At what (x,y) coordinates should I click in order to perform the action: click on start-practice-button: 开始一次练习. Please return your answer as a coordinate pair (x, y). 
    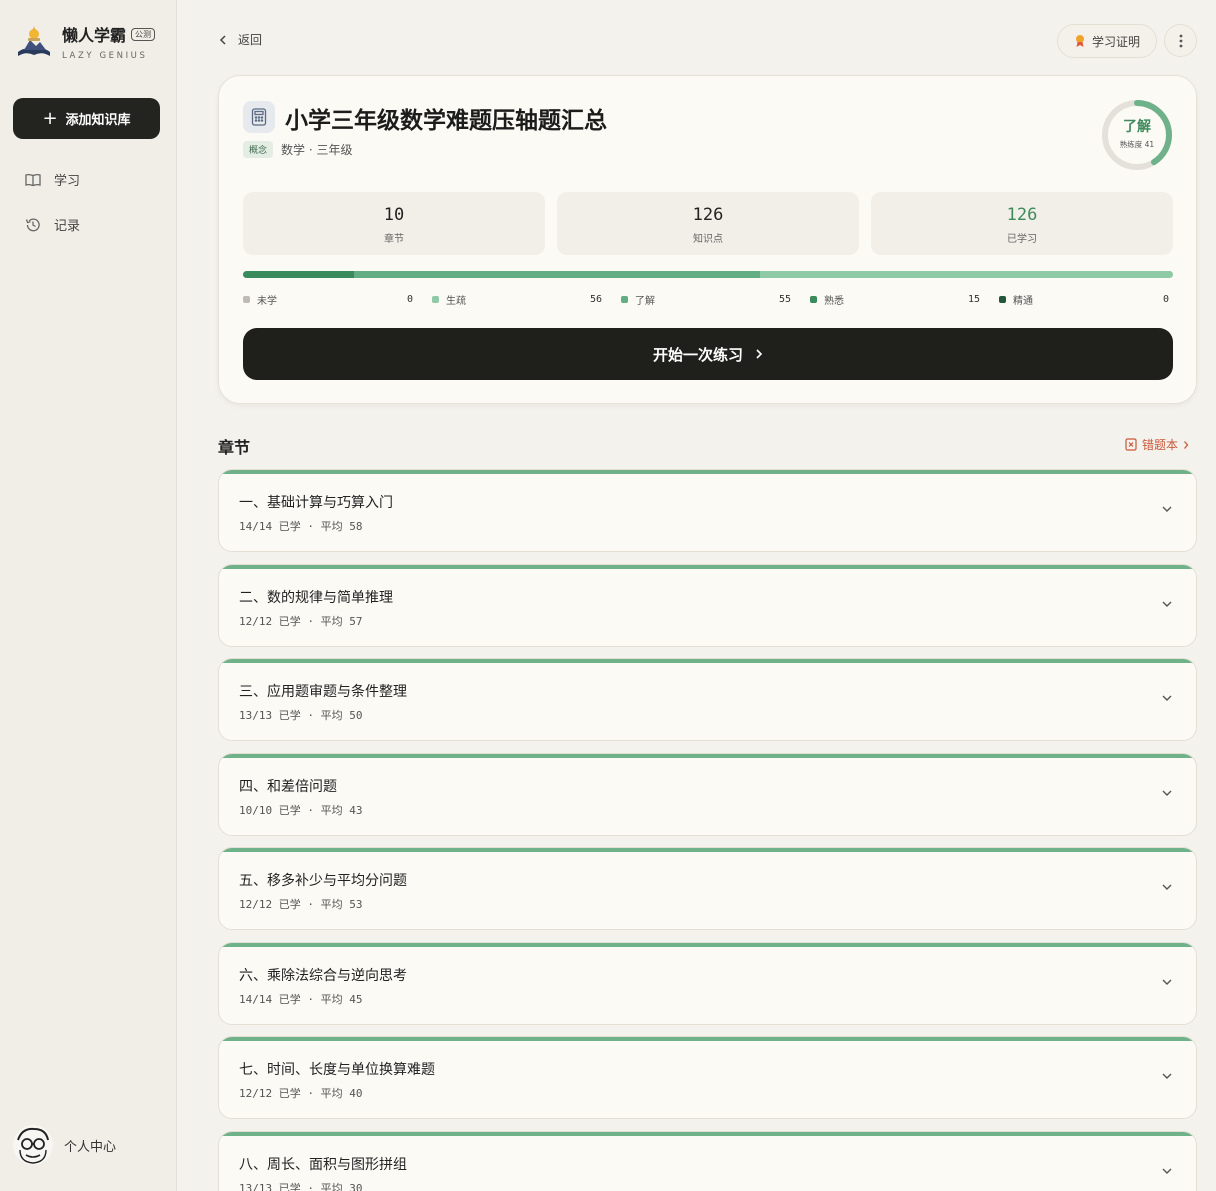
    Looking at the image, I should click on (708, 354).